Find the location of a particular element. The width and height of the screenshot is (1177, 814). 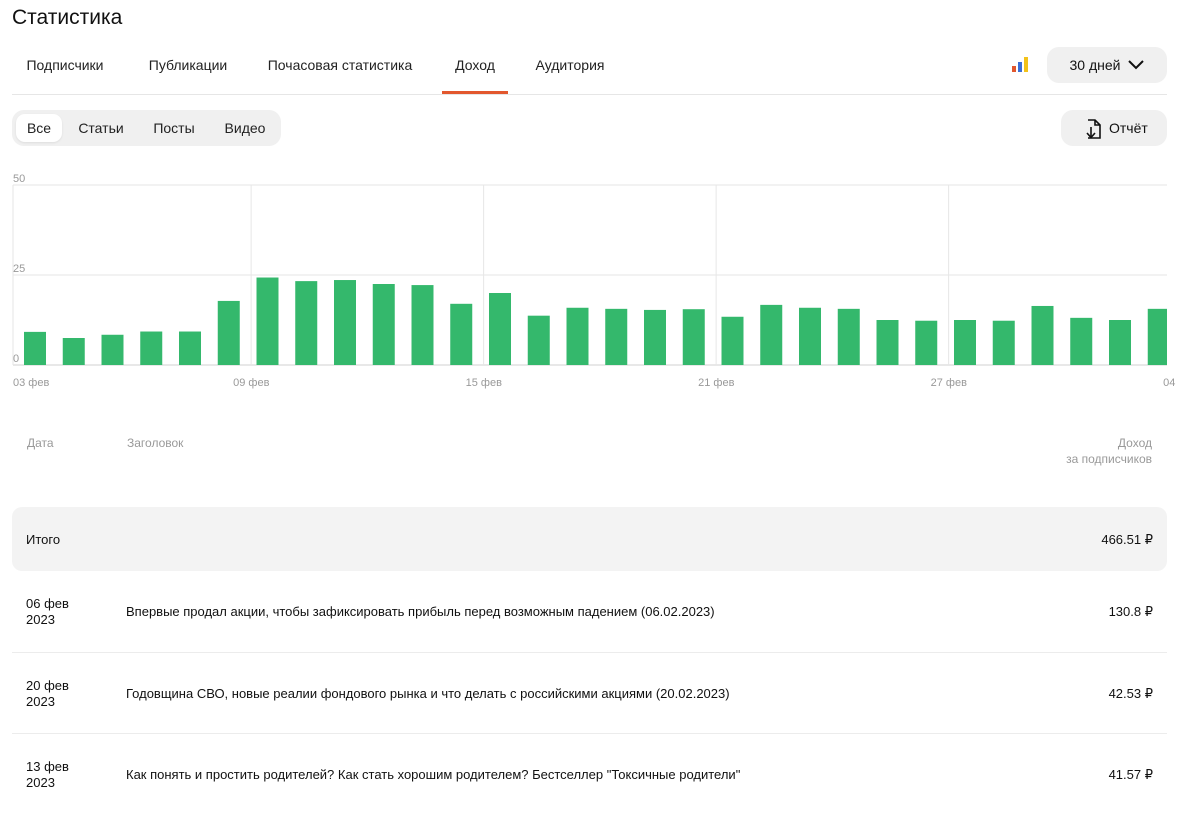

bar-23 фев is located at coordinates (810, 336).